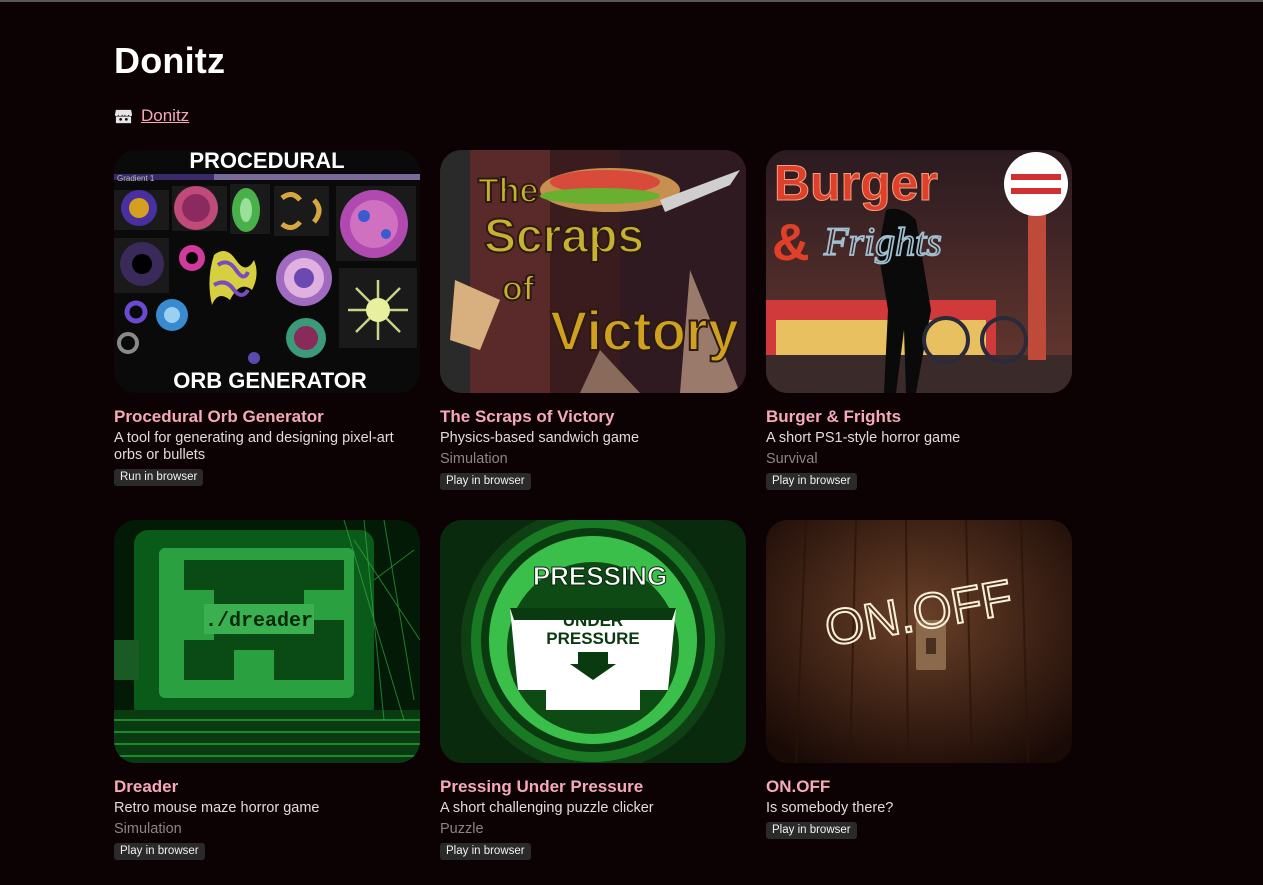  I want to click on game-description: Is somebody there?, so click(830, 808).